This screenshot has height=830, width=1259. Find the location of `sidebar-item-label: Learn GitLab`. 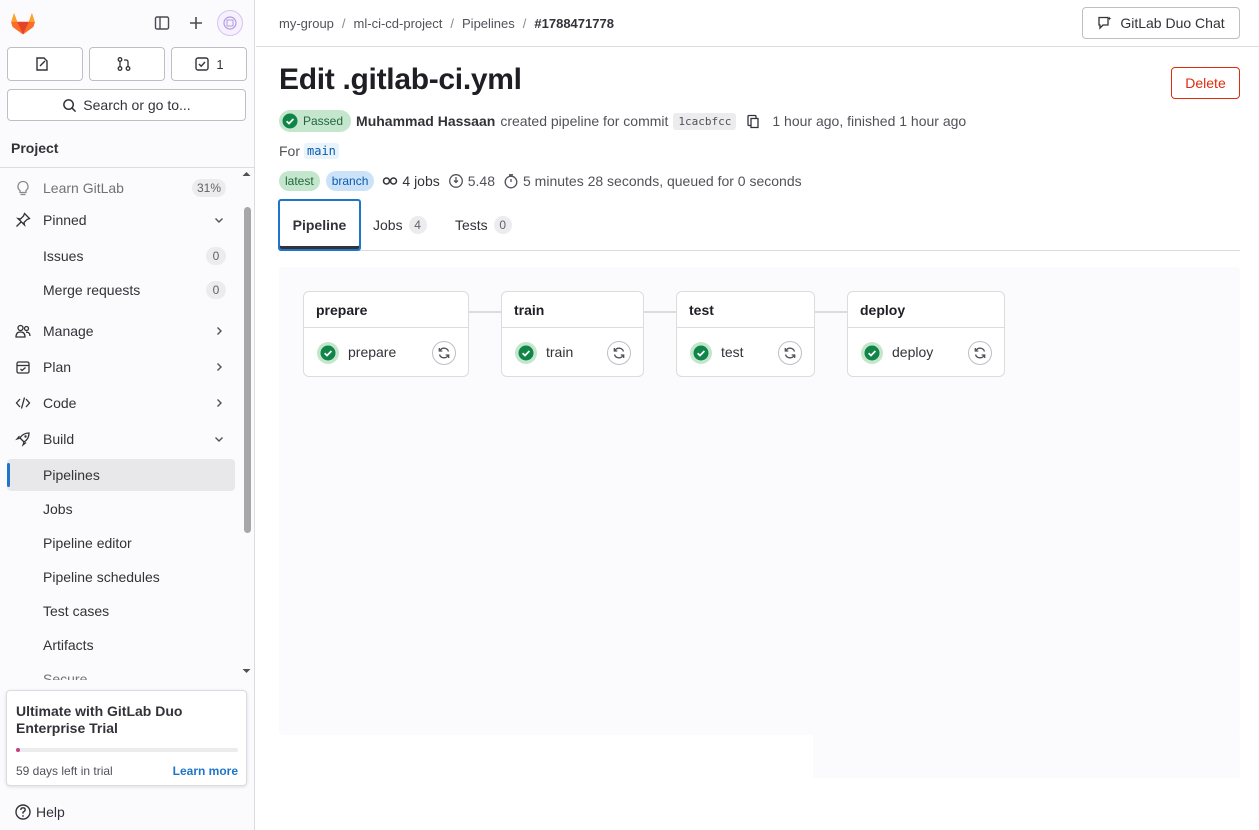

sidebar-item-label: Learn GitLab is located at coordinates (83, 188).